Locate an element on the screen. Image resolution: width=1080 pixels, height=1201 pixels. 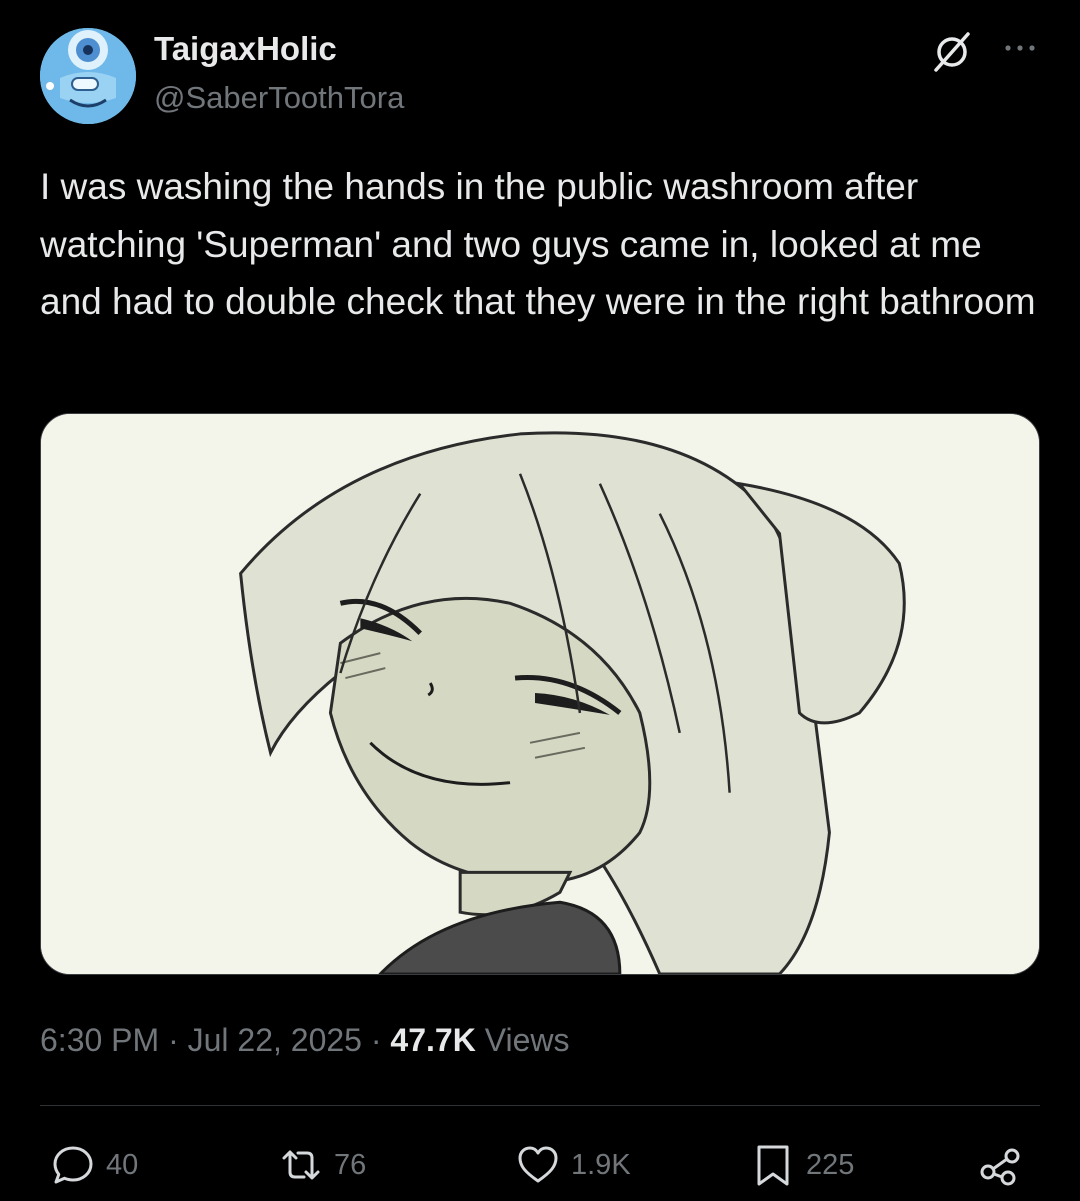
share-button is located at coordinates (1006, 1165).